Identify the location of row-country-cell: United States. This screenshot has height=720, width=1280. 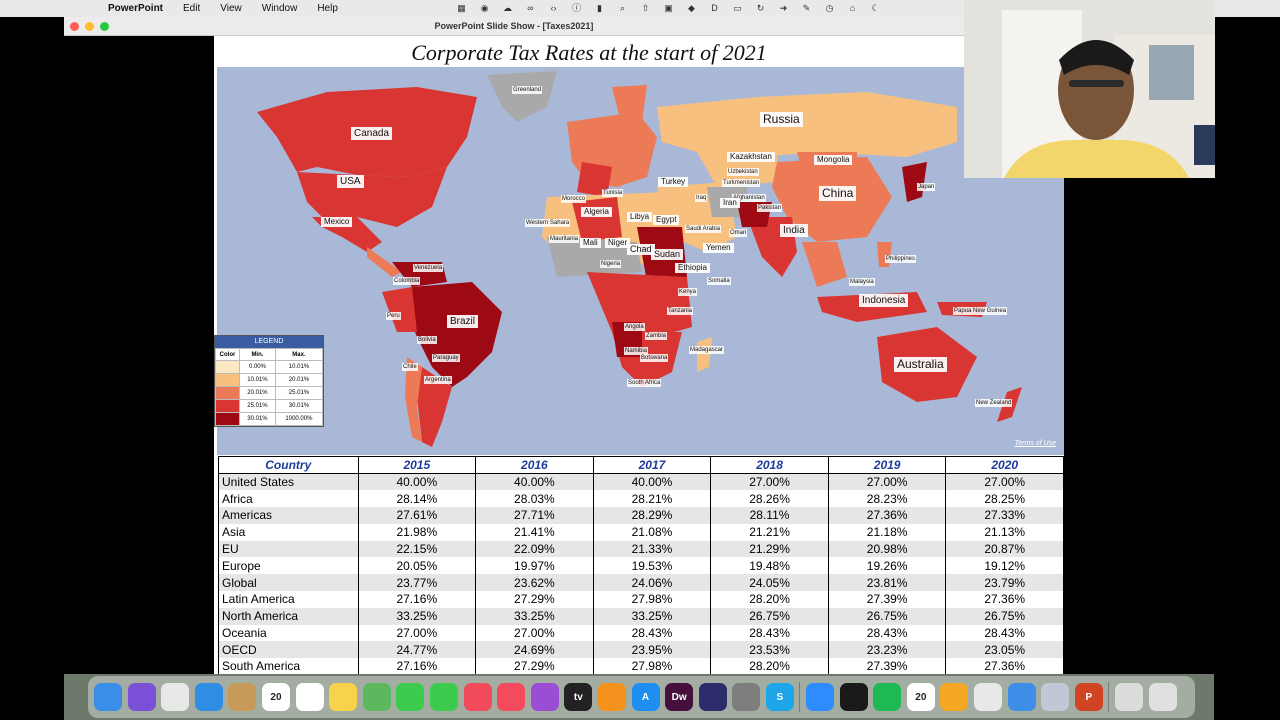
(288, 482).